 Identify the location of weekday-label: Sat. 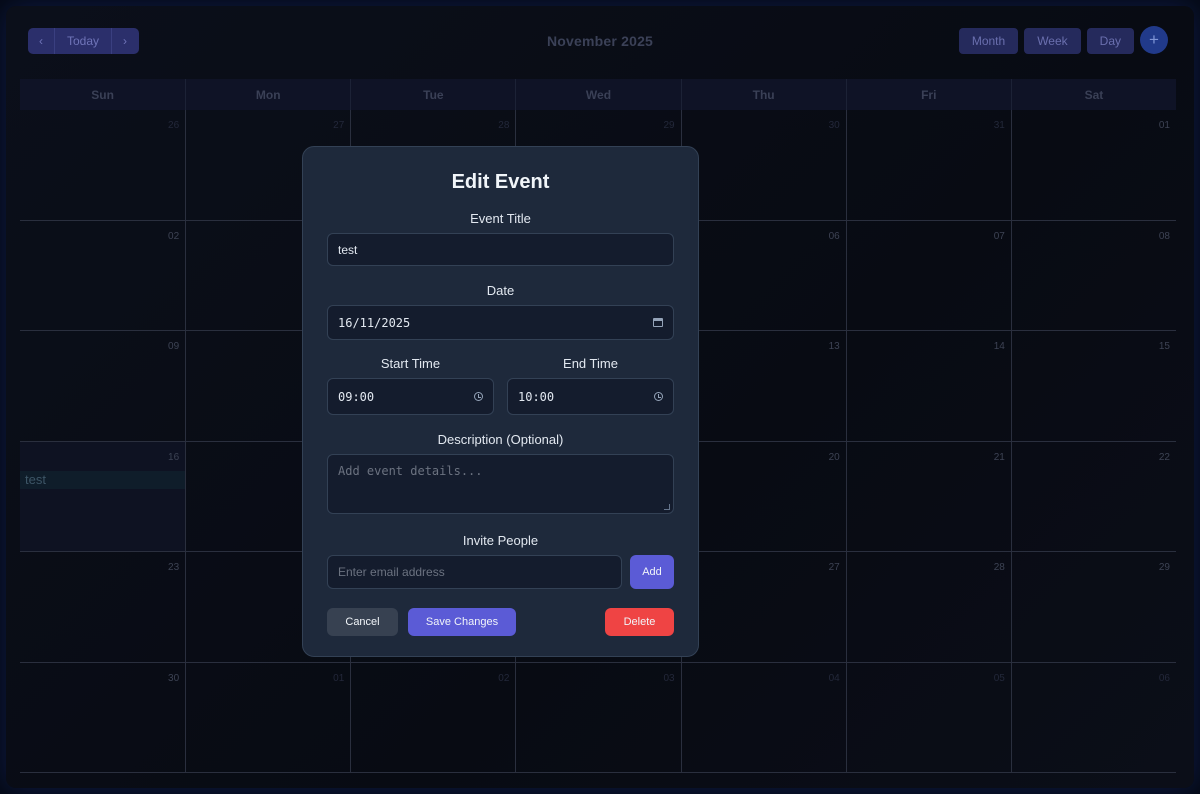
(1093, 94).